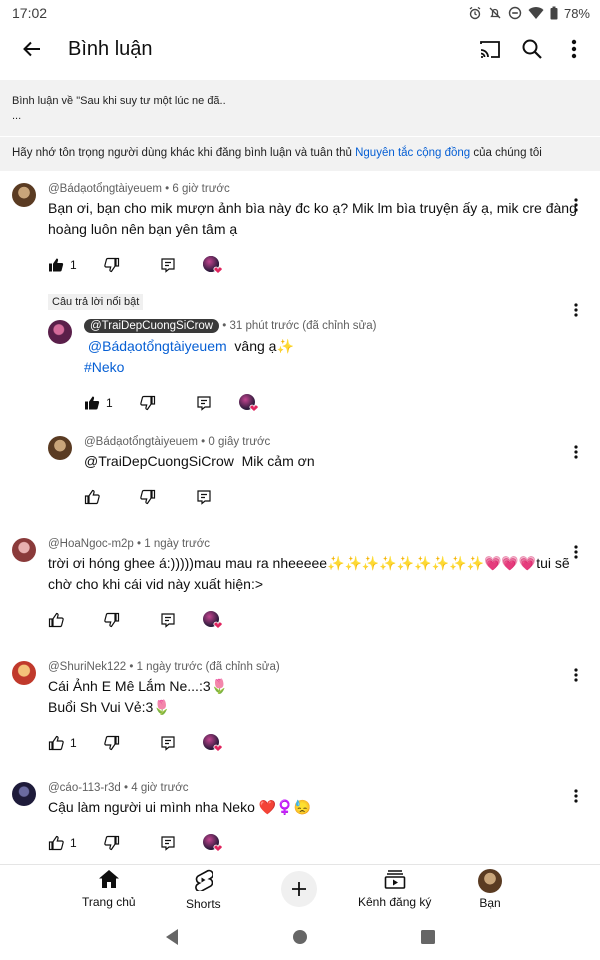 The width and height of the screenshot is (600, 960). I want to click on nav-shorts-label: Shorts, so click(203, 904).